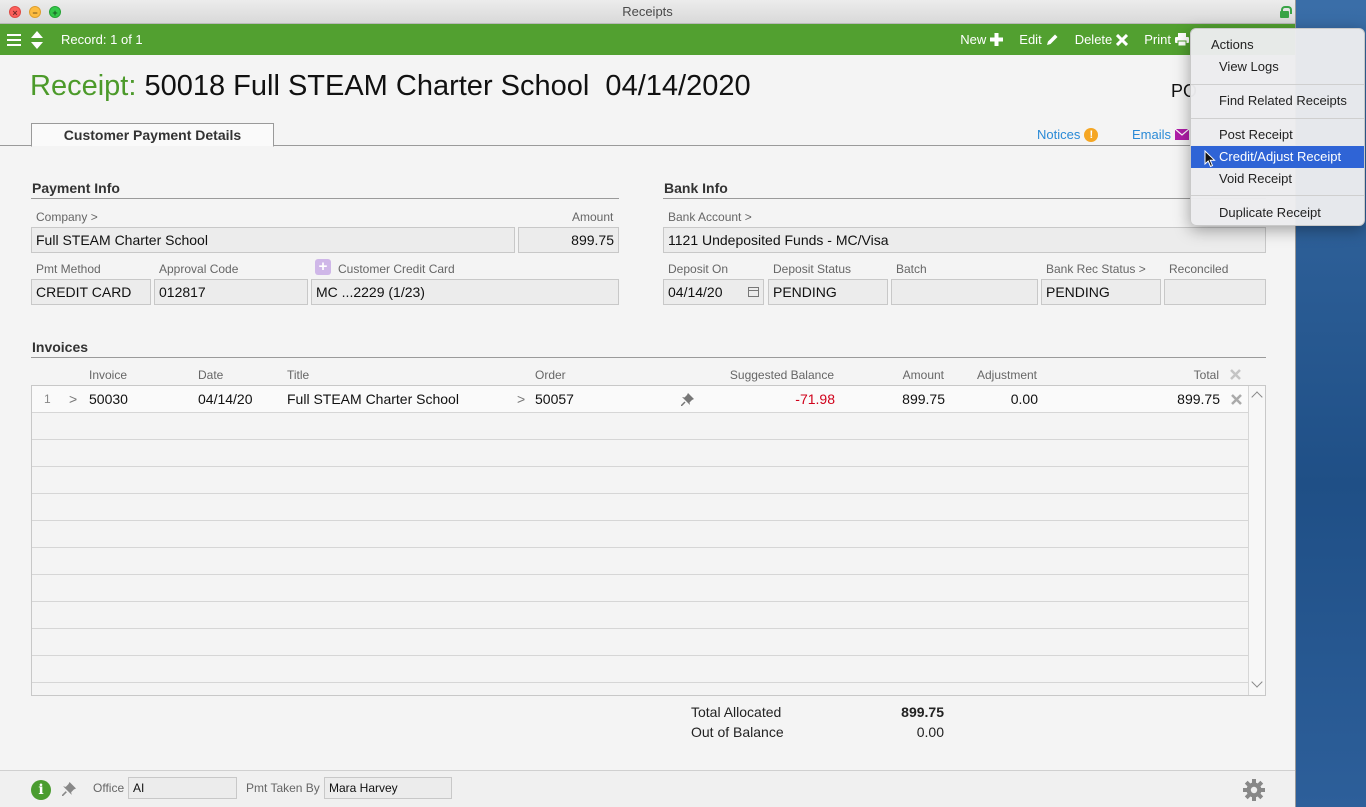  What do you see at coordinates (1277, 179) in the screenshot?
I see `menu-item-void-receipt: Void Receipt` at bounding box center [1277, 179].